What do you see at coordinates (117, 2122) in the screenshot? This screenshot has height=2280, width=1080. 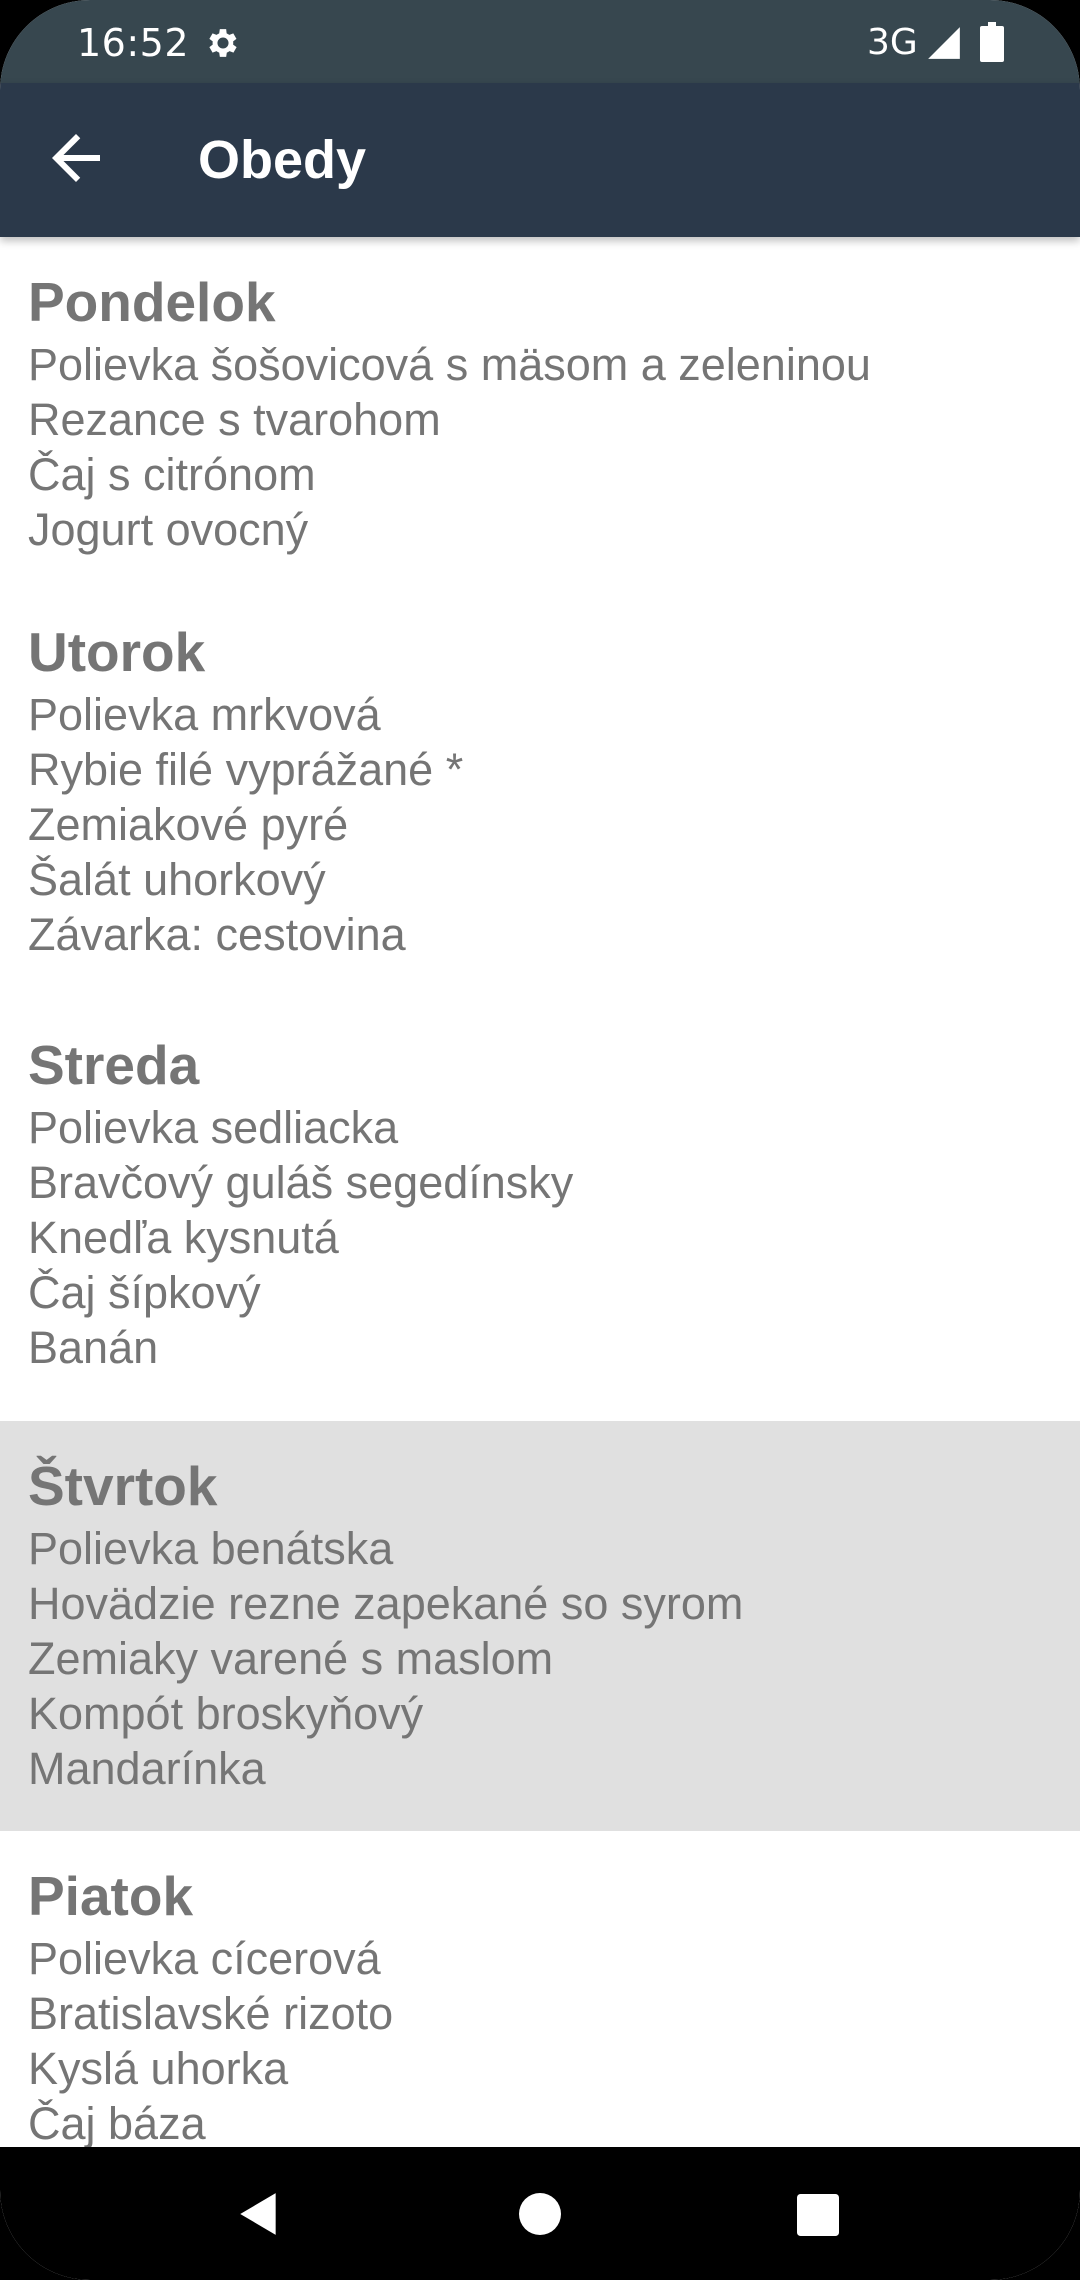 I see `menu-item: Čaj báza` at bounding box center [117, 2122].